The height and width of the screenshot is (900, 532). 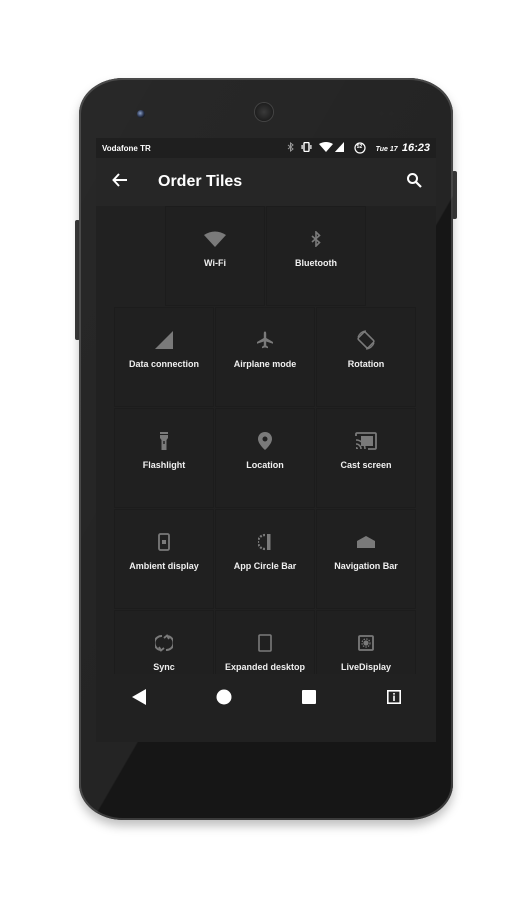 I want to click on tile-airplane-mode: Airplane mode, so click(x=265, y=357).